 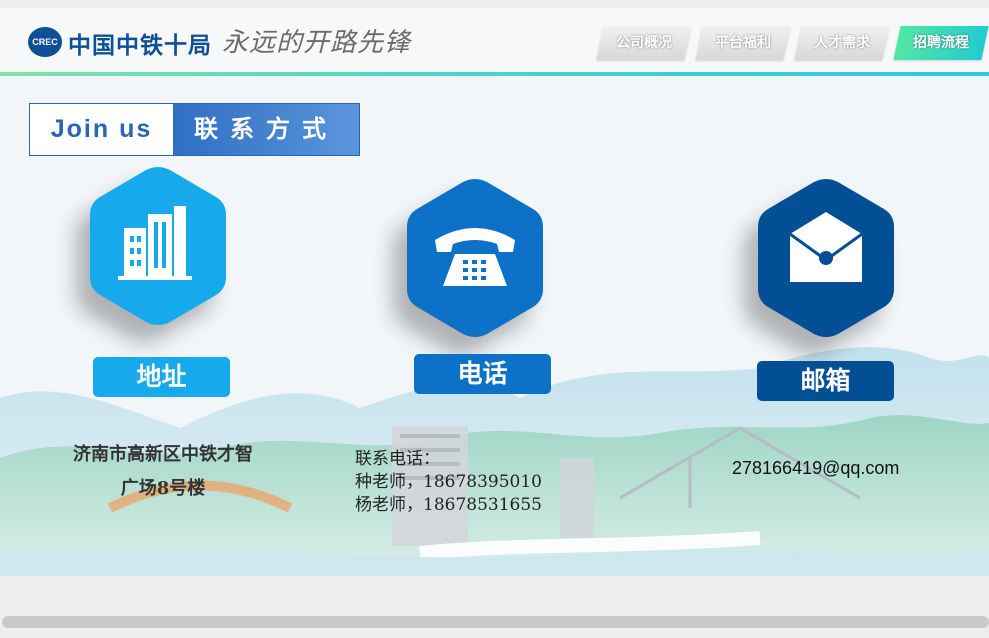 I want to click on nav-label: 平台福利, so click(x=743, y=43).